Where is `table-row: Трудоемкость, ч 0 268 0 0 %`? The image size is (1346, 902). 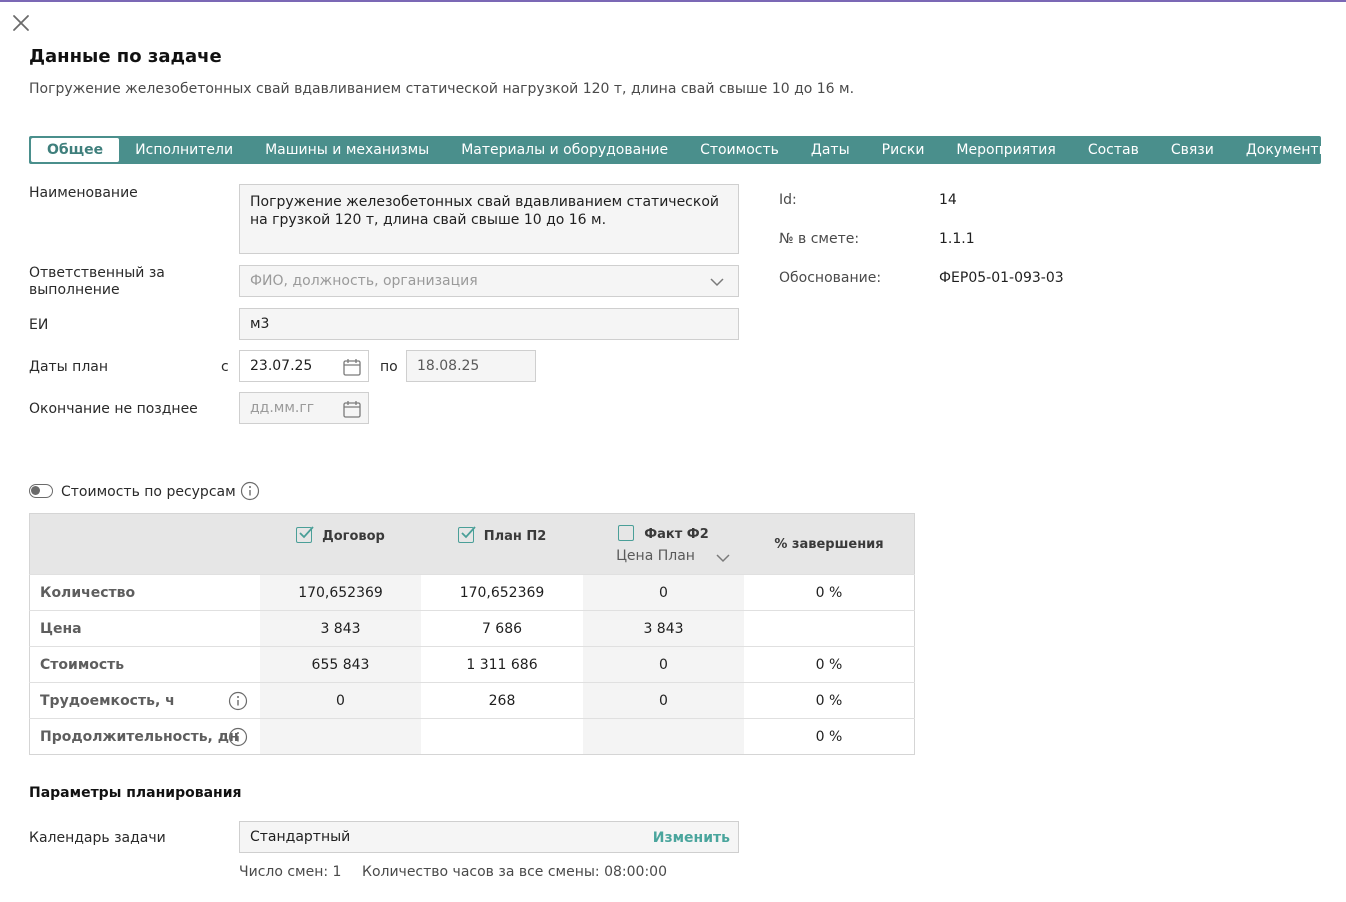
table-row: Трудоемкость, ч 0 268 0 0 % is located at coordinates (472, 700).